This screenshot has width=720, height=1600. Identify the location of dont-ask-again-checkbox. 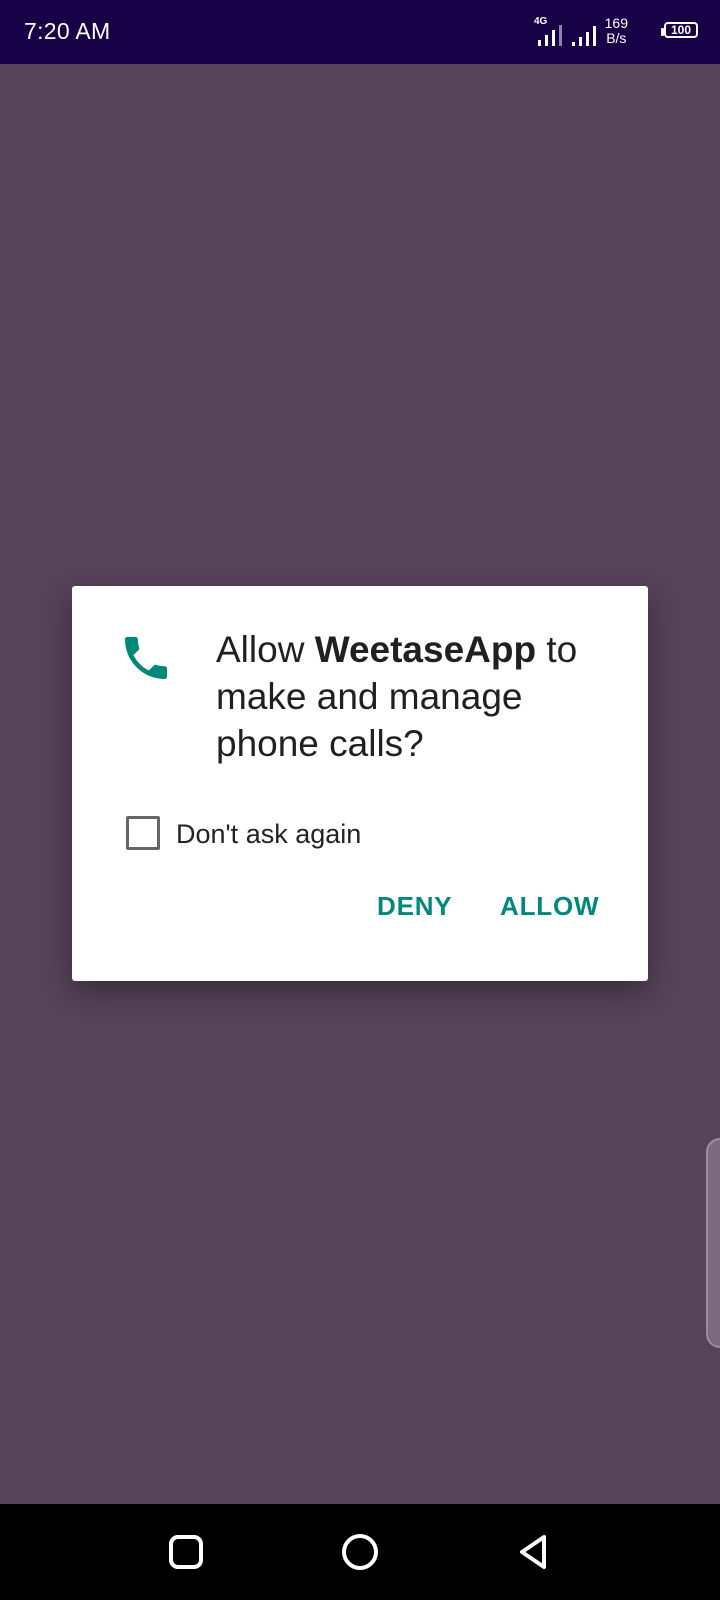
(143, 833).